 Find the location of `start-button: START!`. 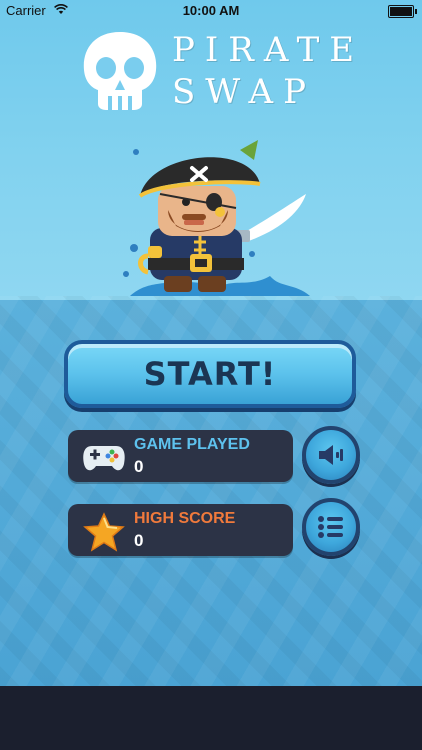

start-button: START! is located at coordinates (210, 374).